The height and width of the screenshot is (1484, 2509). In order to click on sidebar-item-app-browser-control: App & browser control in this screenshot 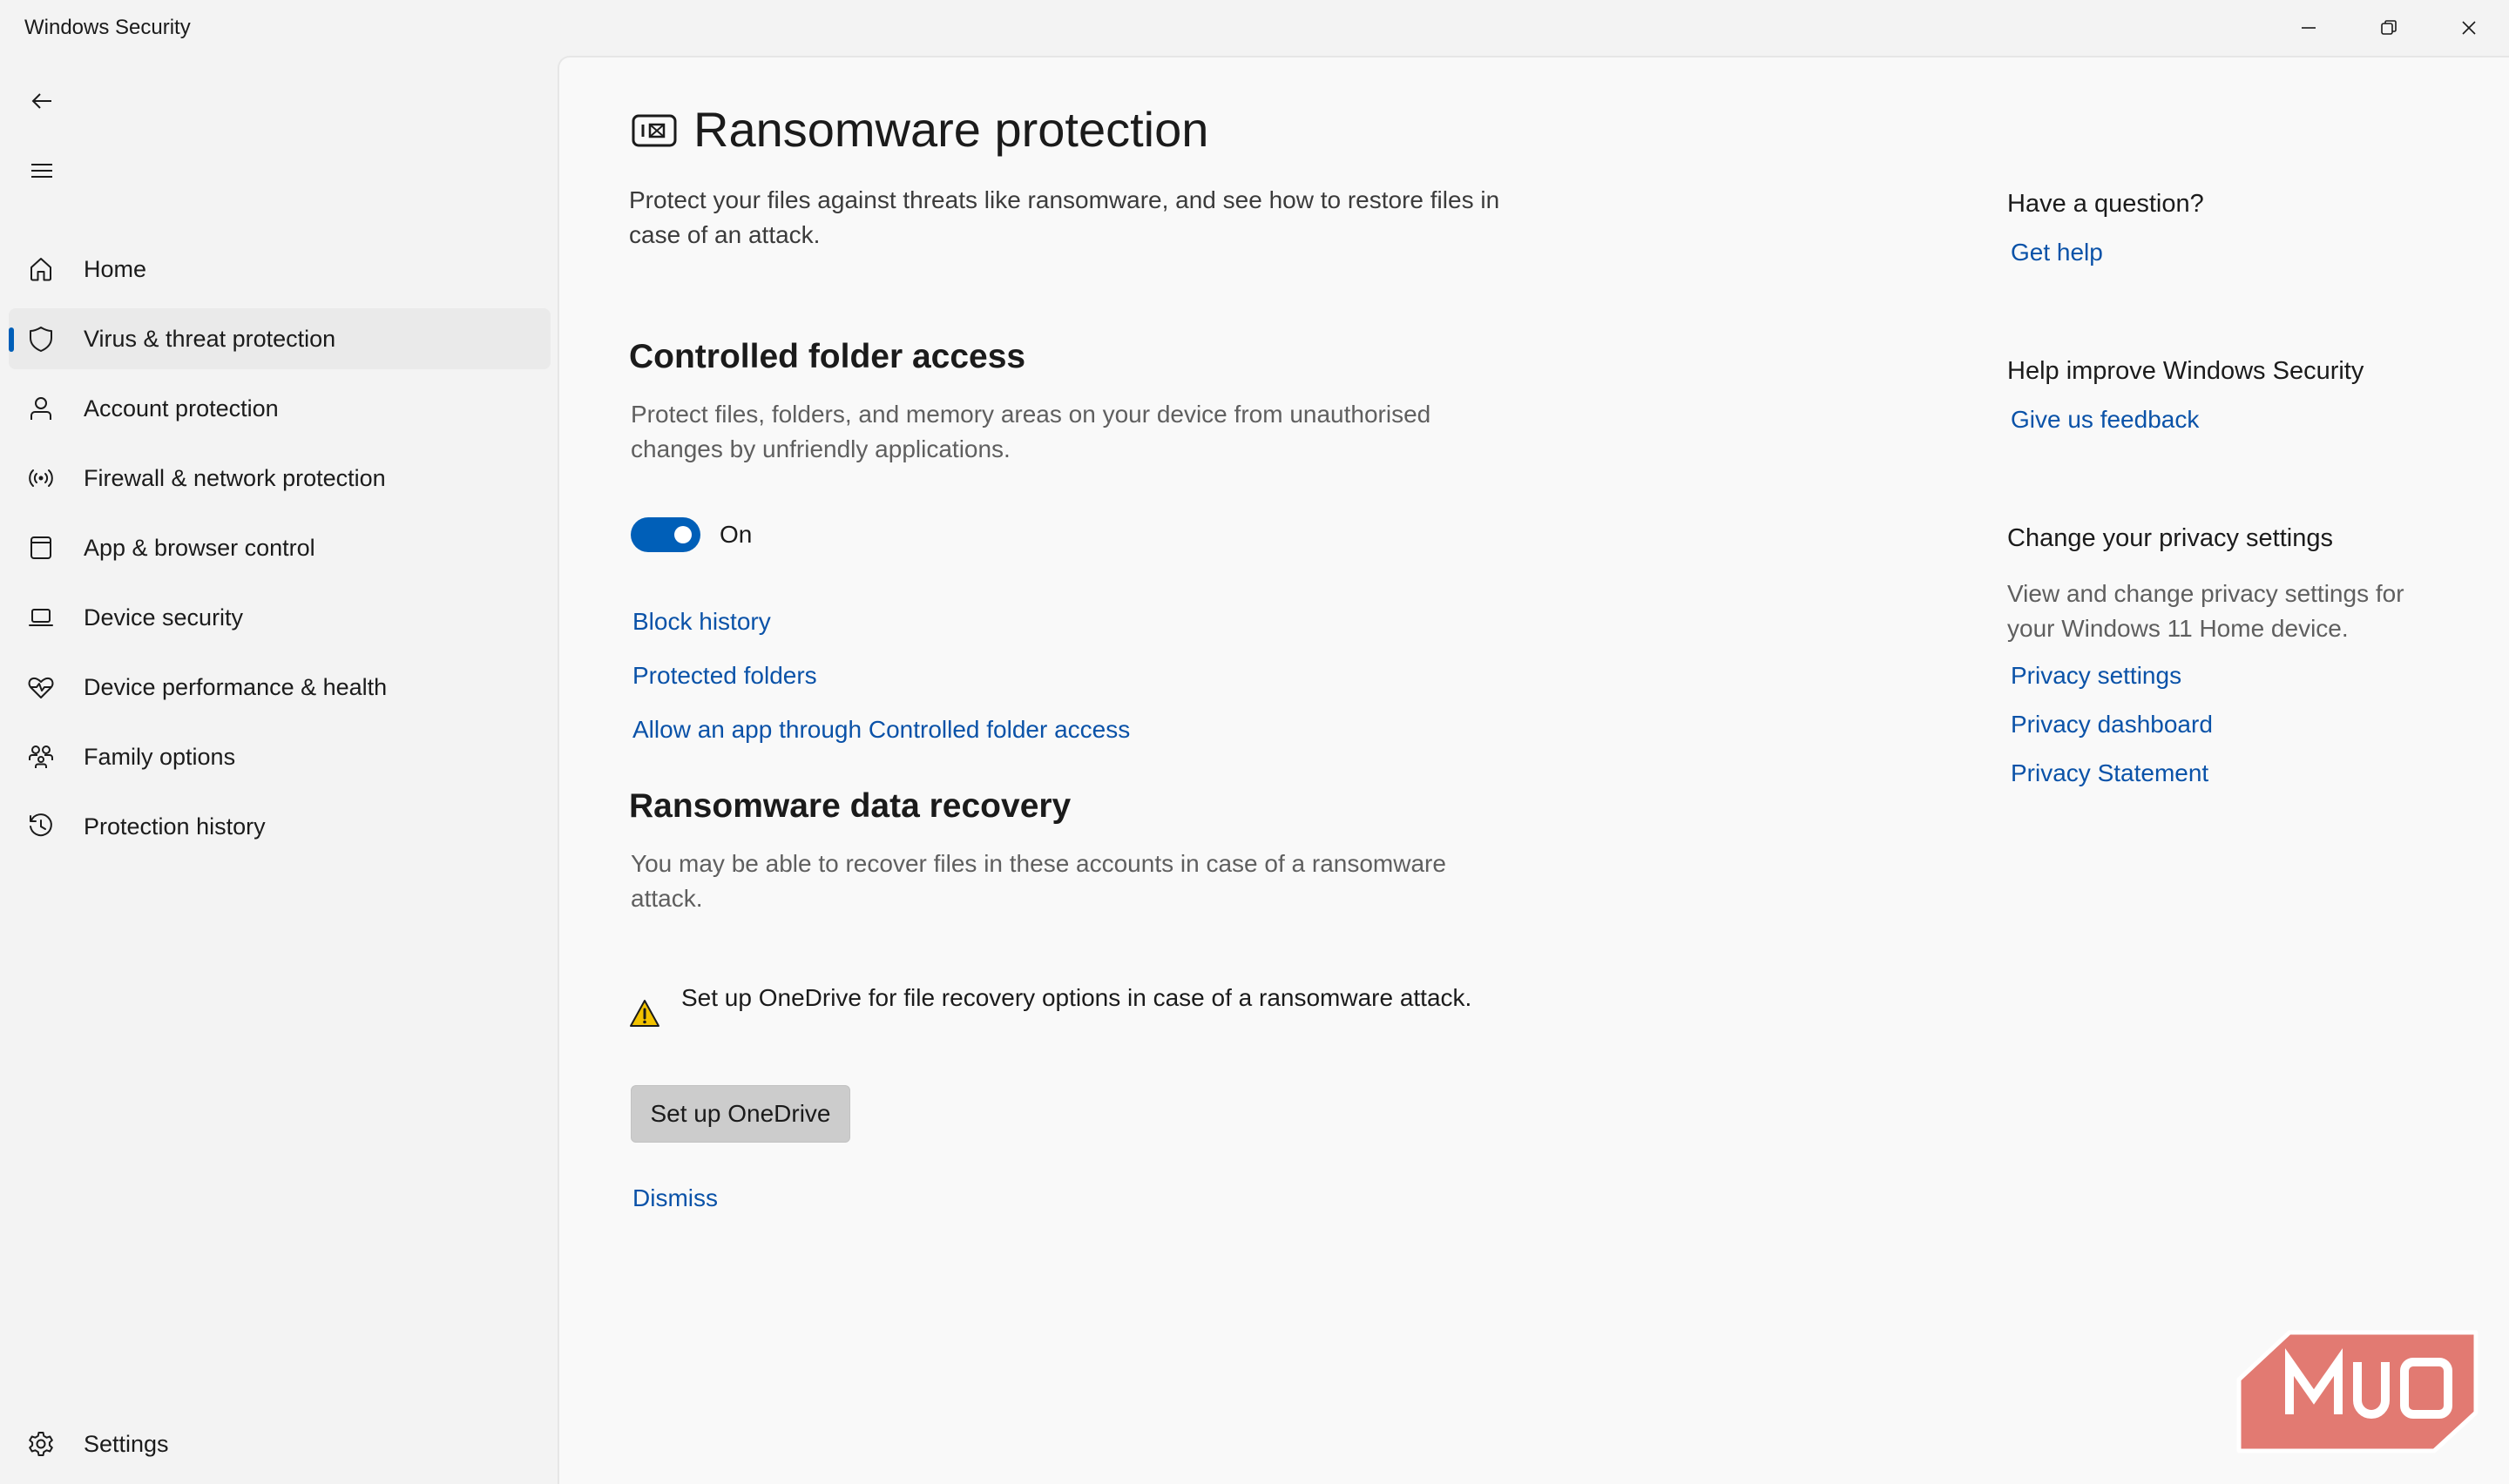, I will do `click(280, 547)`.